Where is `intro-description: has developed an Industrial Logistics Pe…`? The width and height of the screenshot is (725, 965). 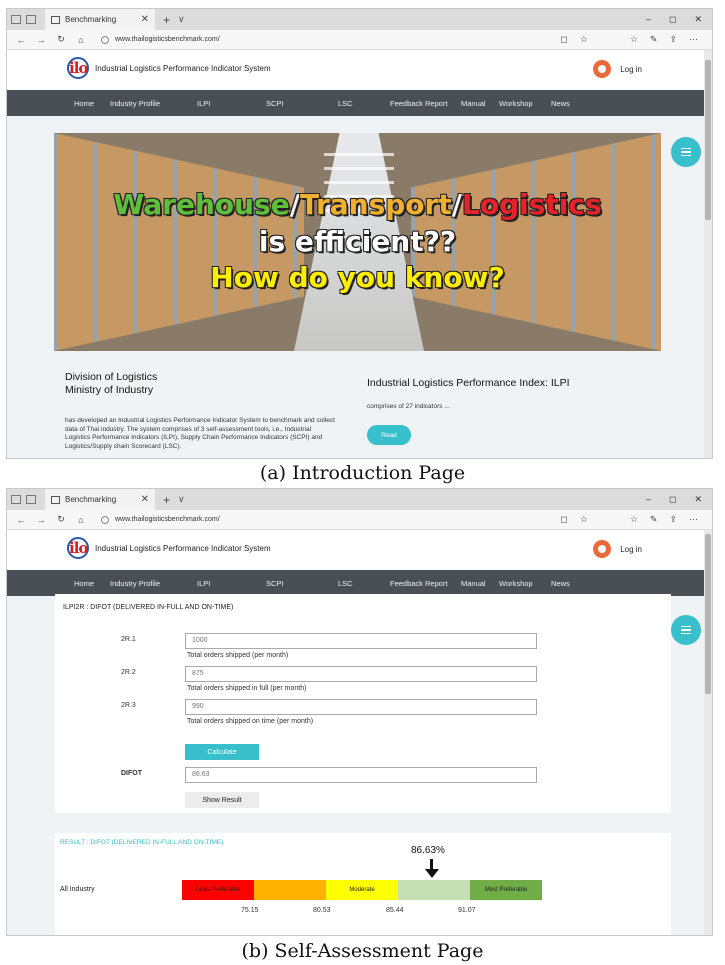 intro-description: has developed an Industrial Logistics Pe… is located at coordinates (200, 433).